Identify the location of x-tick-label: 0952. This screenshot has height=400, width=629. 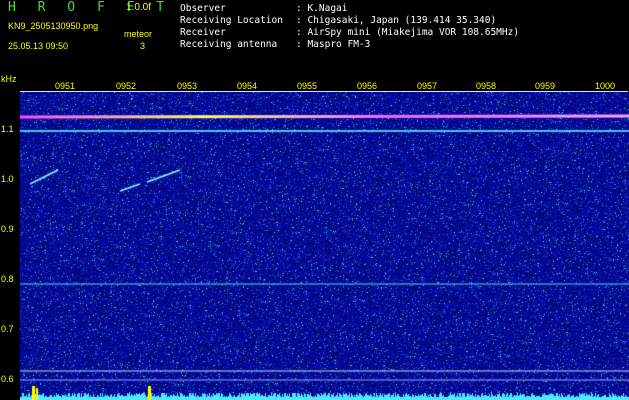
(126, 86).